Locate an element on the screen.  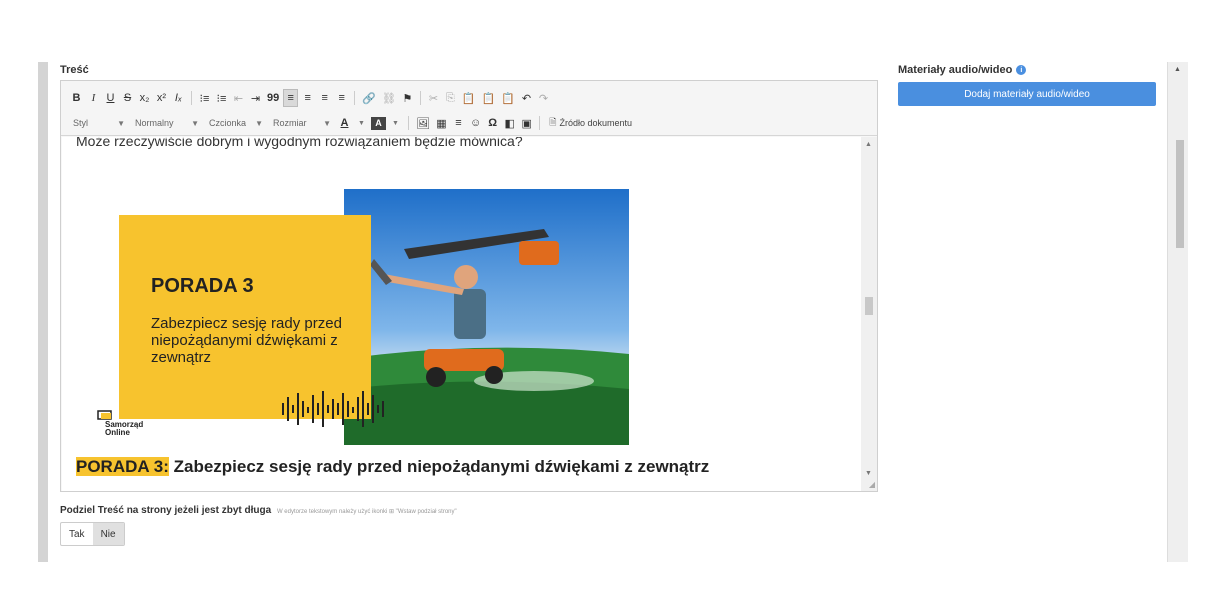
subscript-button: x₂ is located at coordinates (144, 98).